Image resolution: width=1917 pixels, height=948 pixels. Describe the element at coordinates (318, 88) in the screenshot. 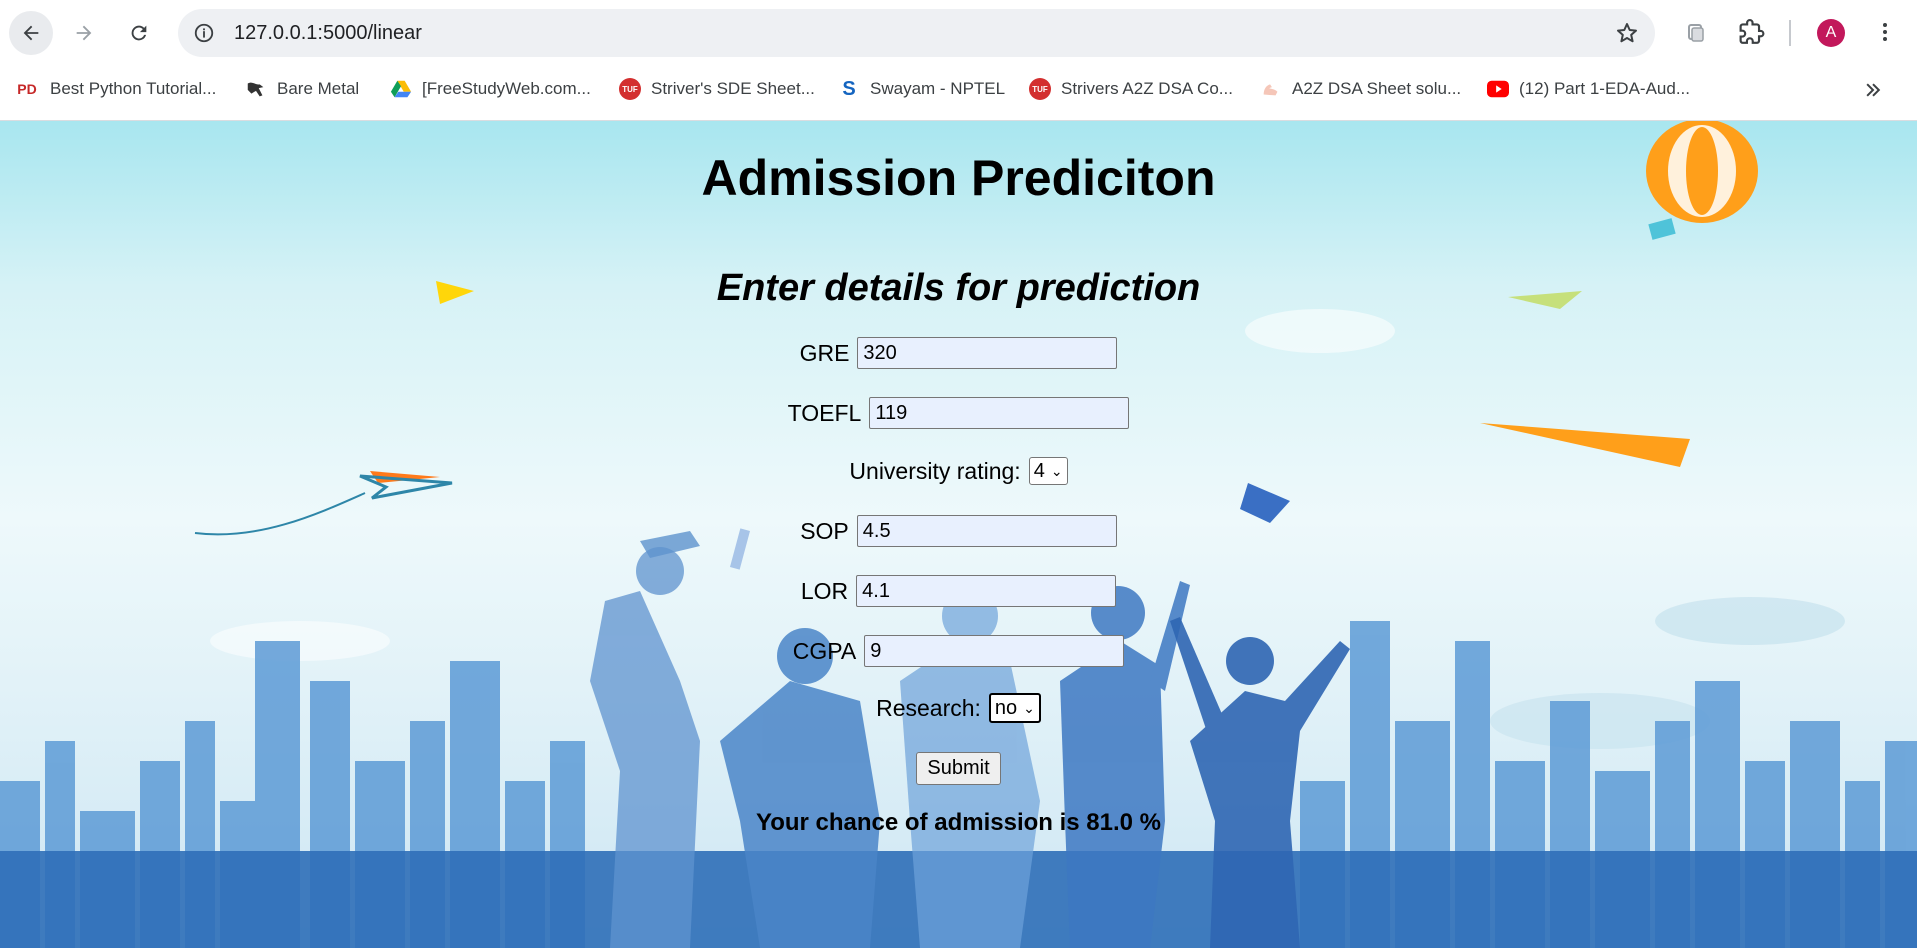

I see `bookmark-label: Bare Metal` at that location.